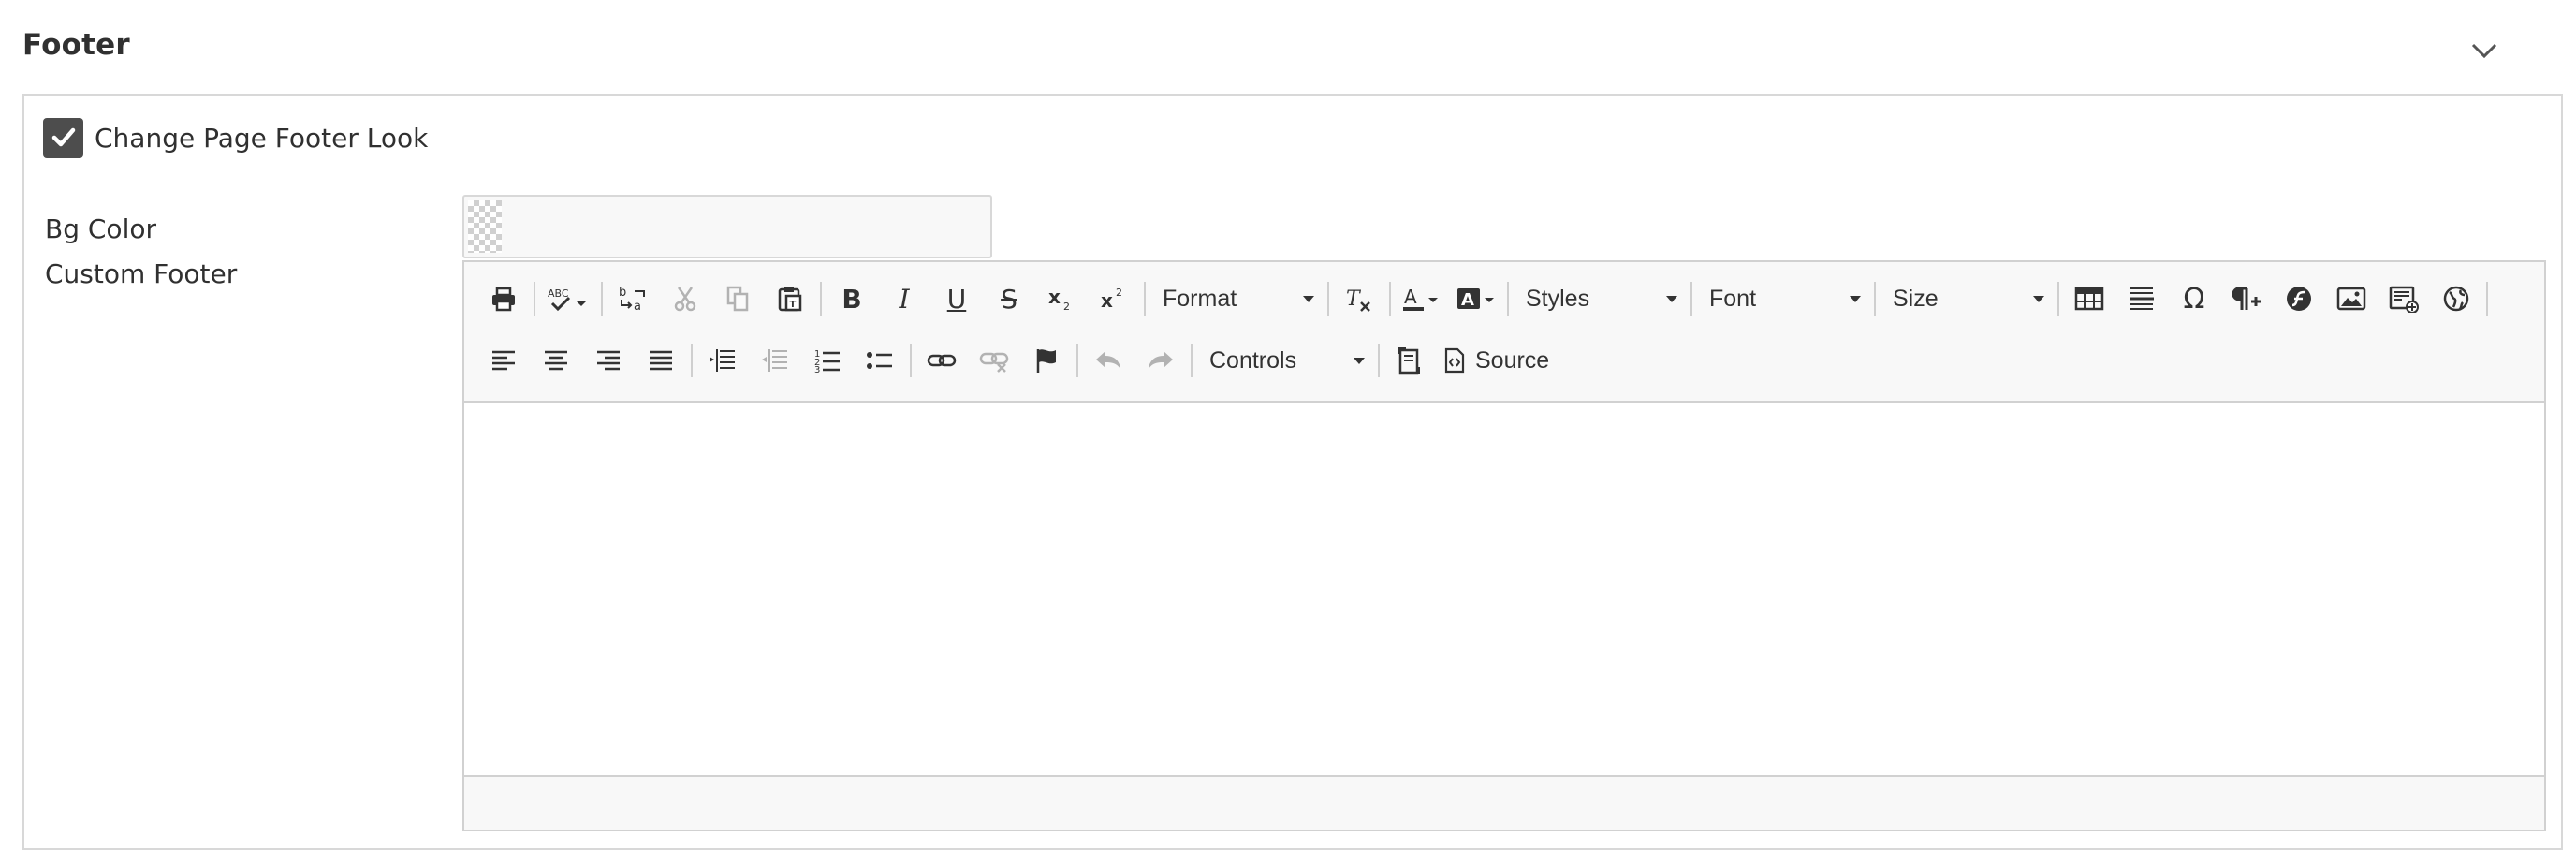 The height and width of the screenshot is (867, 2576). I want to click on chevron-down-icon, so click(2484, 50).